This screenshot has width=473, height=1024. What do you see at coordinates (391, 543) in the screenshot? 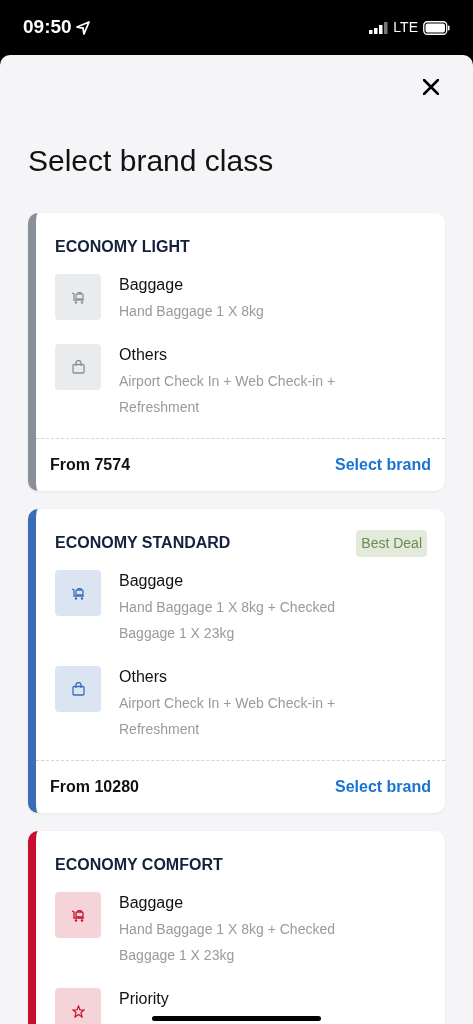
I see `deal-badge: Best Deal` at bounding box center [391, 543].